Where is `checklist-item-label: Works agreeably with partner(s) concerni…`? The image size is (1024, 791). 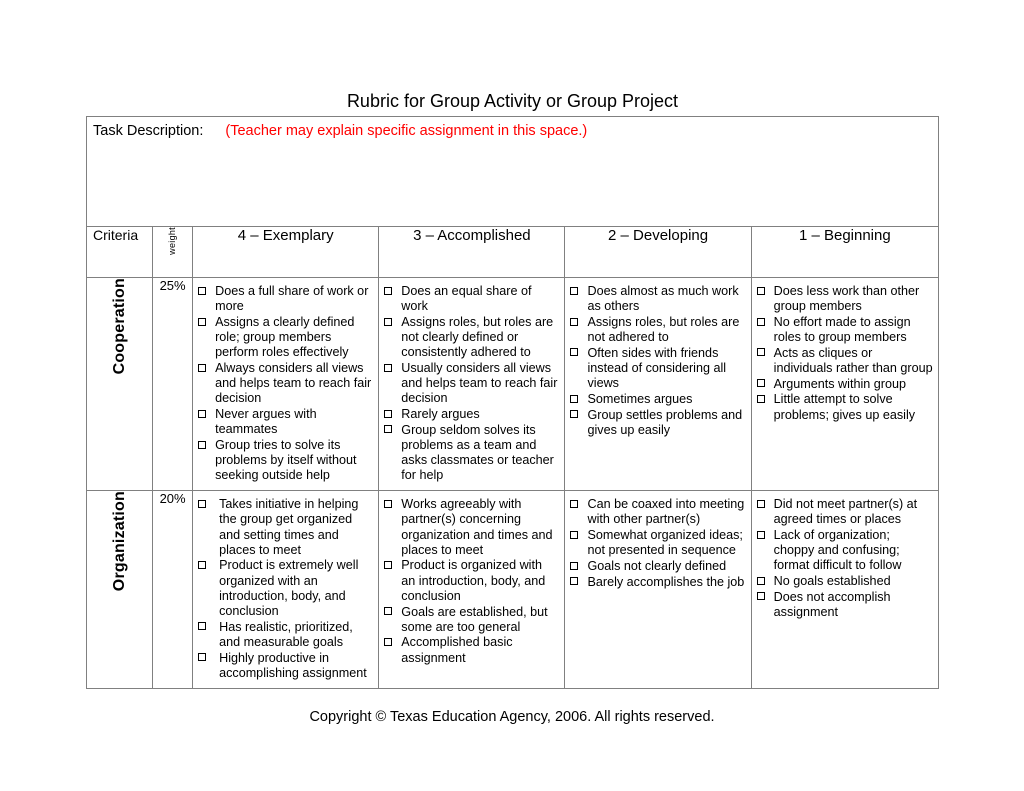 checklist-item-label: Works agreeably with partner(s) concerni… is located at coordinates (477, 527).